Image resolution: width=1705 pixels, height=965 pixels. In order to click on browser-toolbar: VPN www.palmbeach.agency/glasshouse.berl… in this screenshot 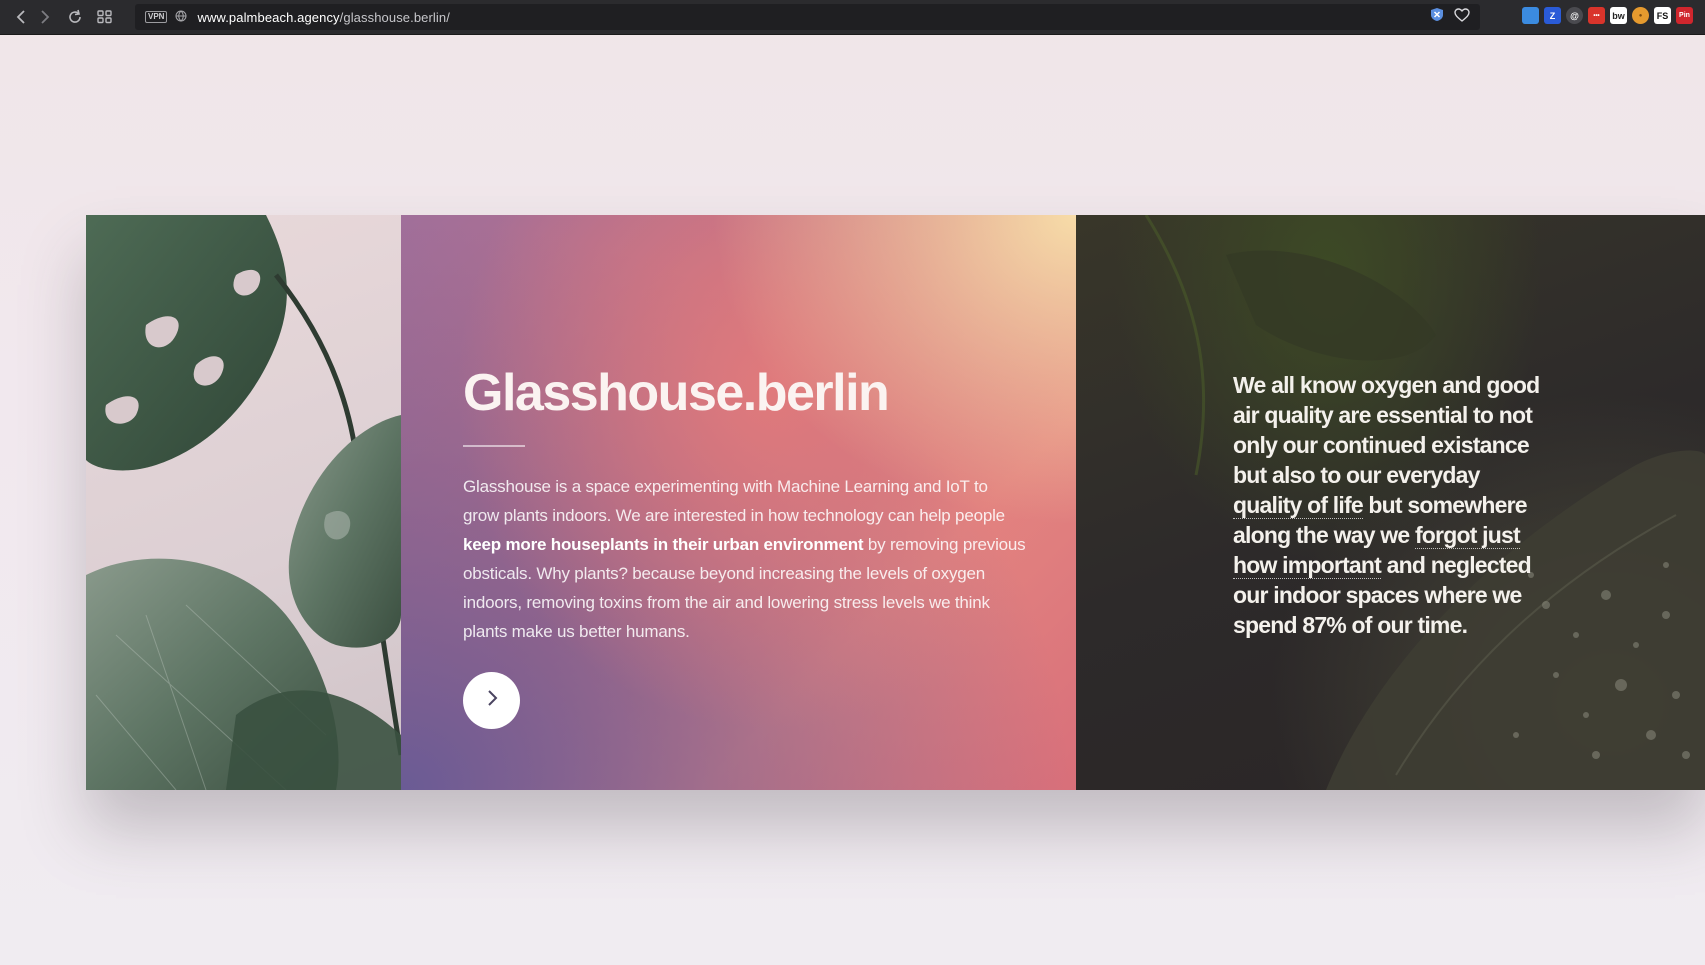, I will do `click(852, 17)`.